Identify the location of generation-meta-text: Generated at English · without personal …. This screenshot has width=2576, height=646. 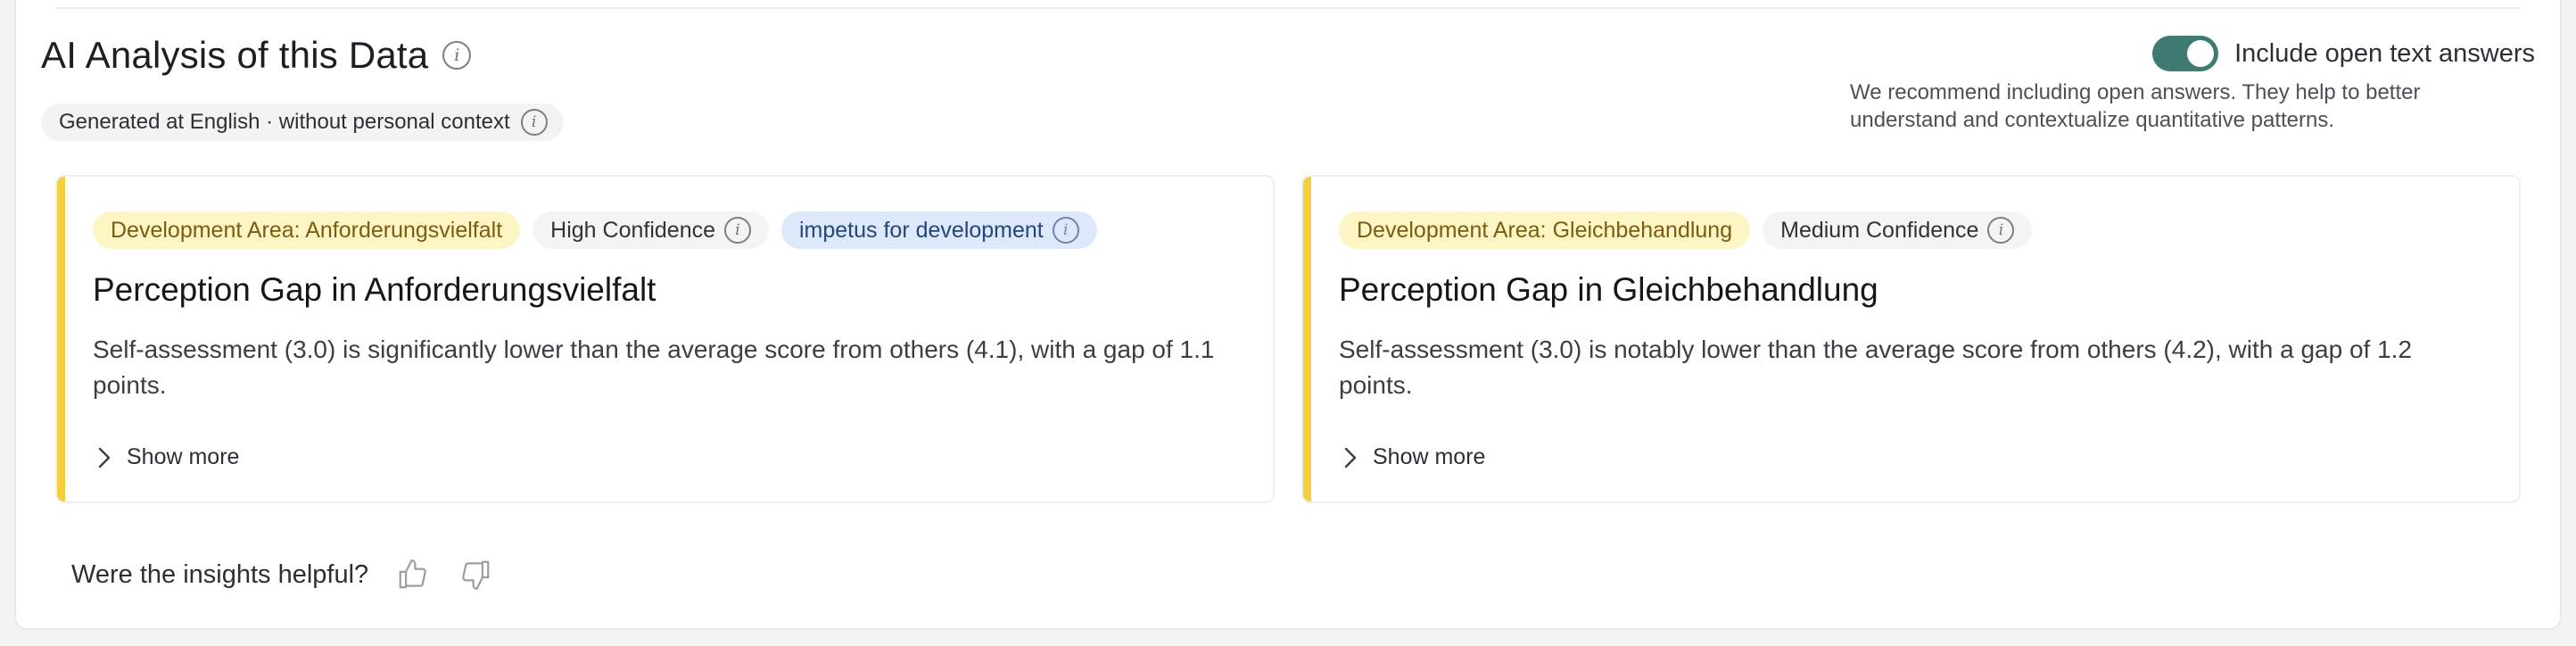
(284, 122).